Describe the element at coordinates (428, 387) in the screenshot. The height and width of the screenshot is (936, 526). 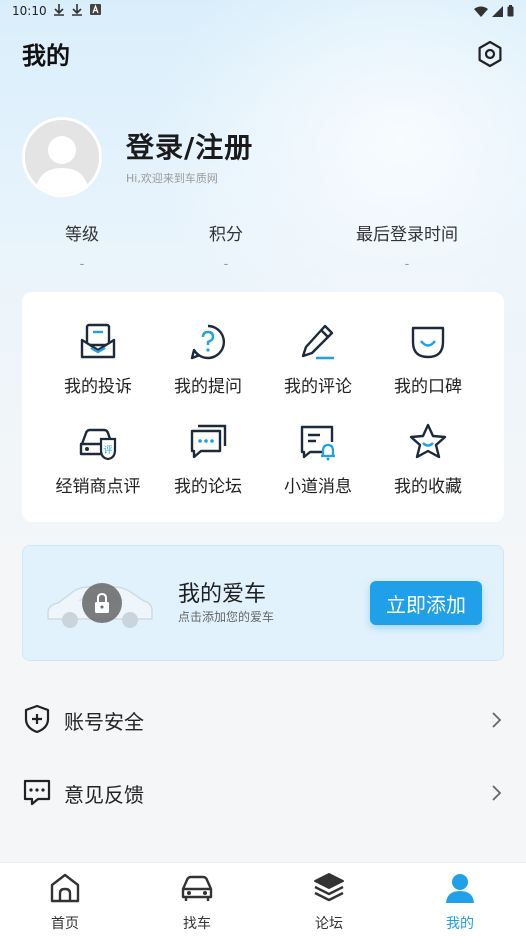
I see `grid-item-label: 我的口碑` at that location.